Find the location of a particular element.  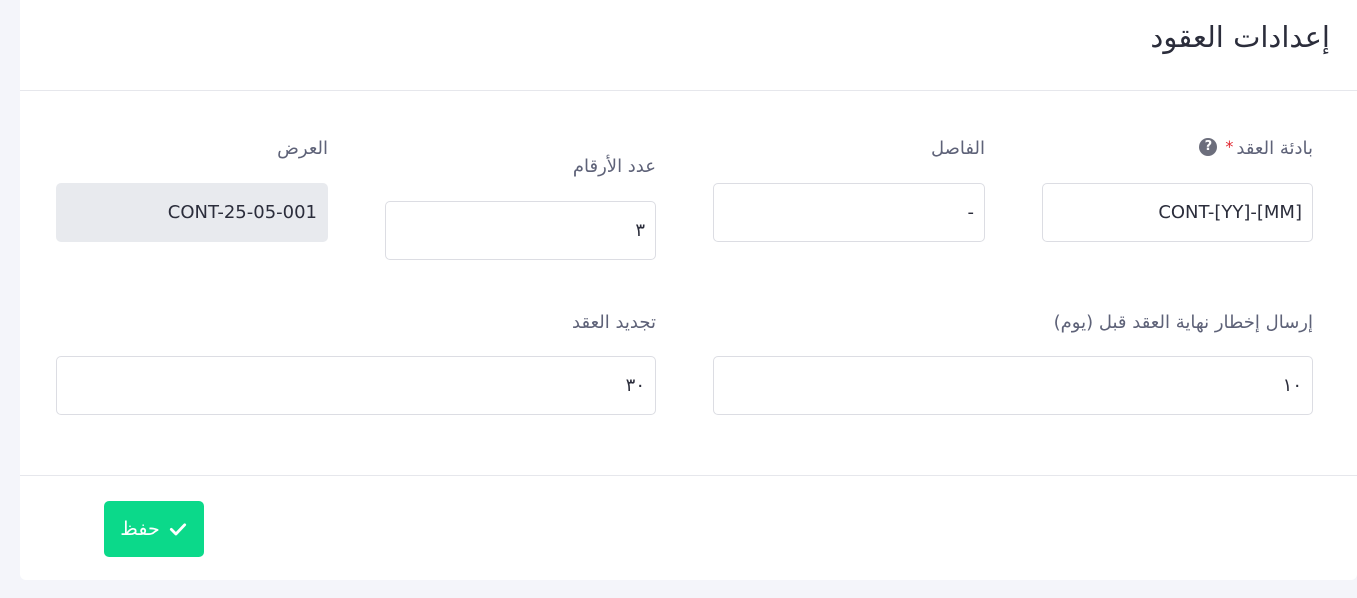

digits-input is located at coordinates (520, 230).